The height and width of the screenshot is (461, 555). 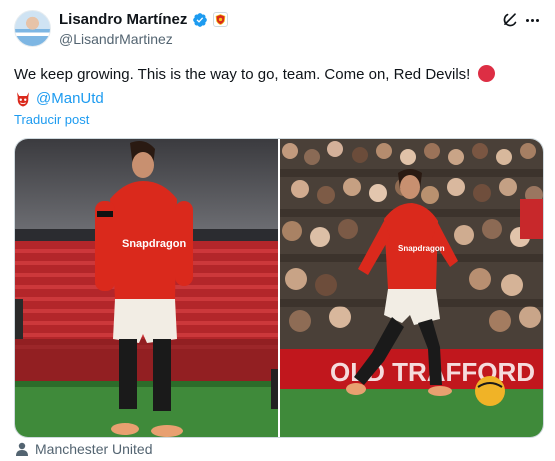 What do you see at coordinates (486, 73) in the screenshot?
I see `red-circle-icon` at bounding box center [486, 73].